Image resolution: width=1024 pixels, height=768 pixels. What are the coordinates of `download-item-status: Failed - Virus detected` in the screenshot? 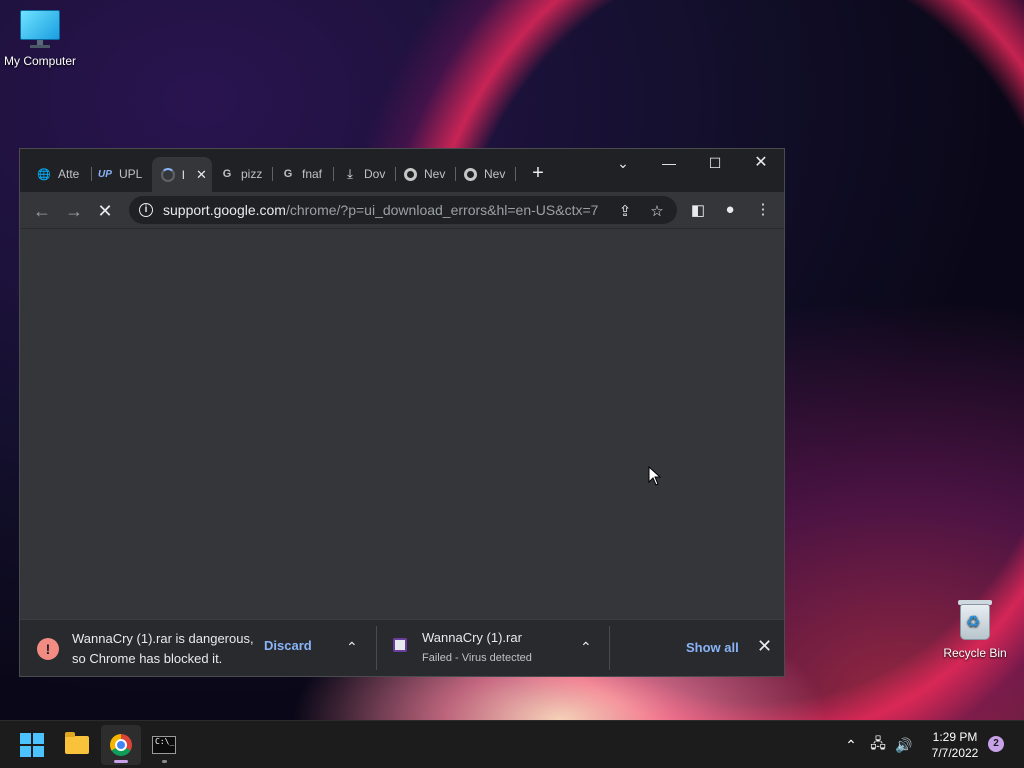 It's located at (477, 658).